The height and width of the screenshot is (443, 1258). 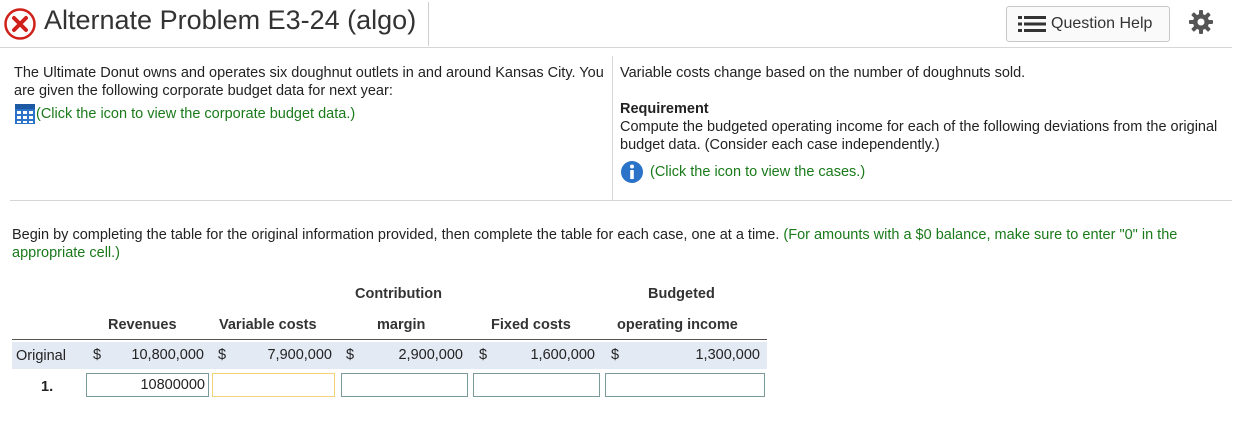 I want to click on case1-variable-costs-input, so click(x=273, y=385).